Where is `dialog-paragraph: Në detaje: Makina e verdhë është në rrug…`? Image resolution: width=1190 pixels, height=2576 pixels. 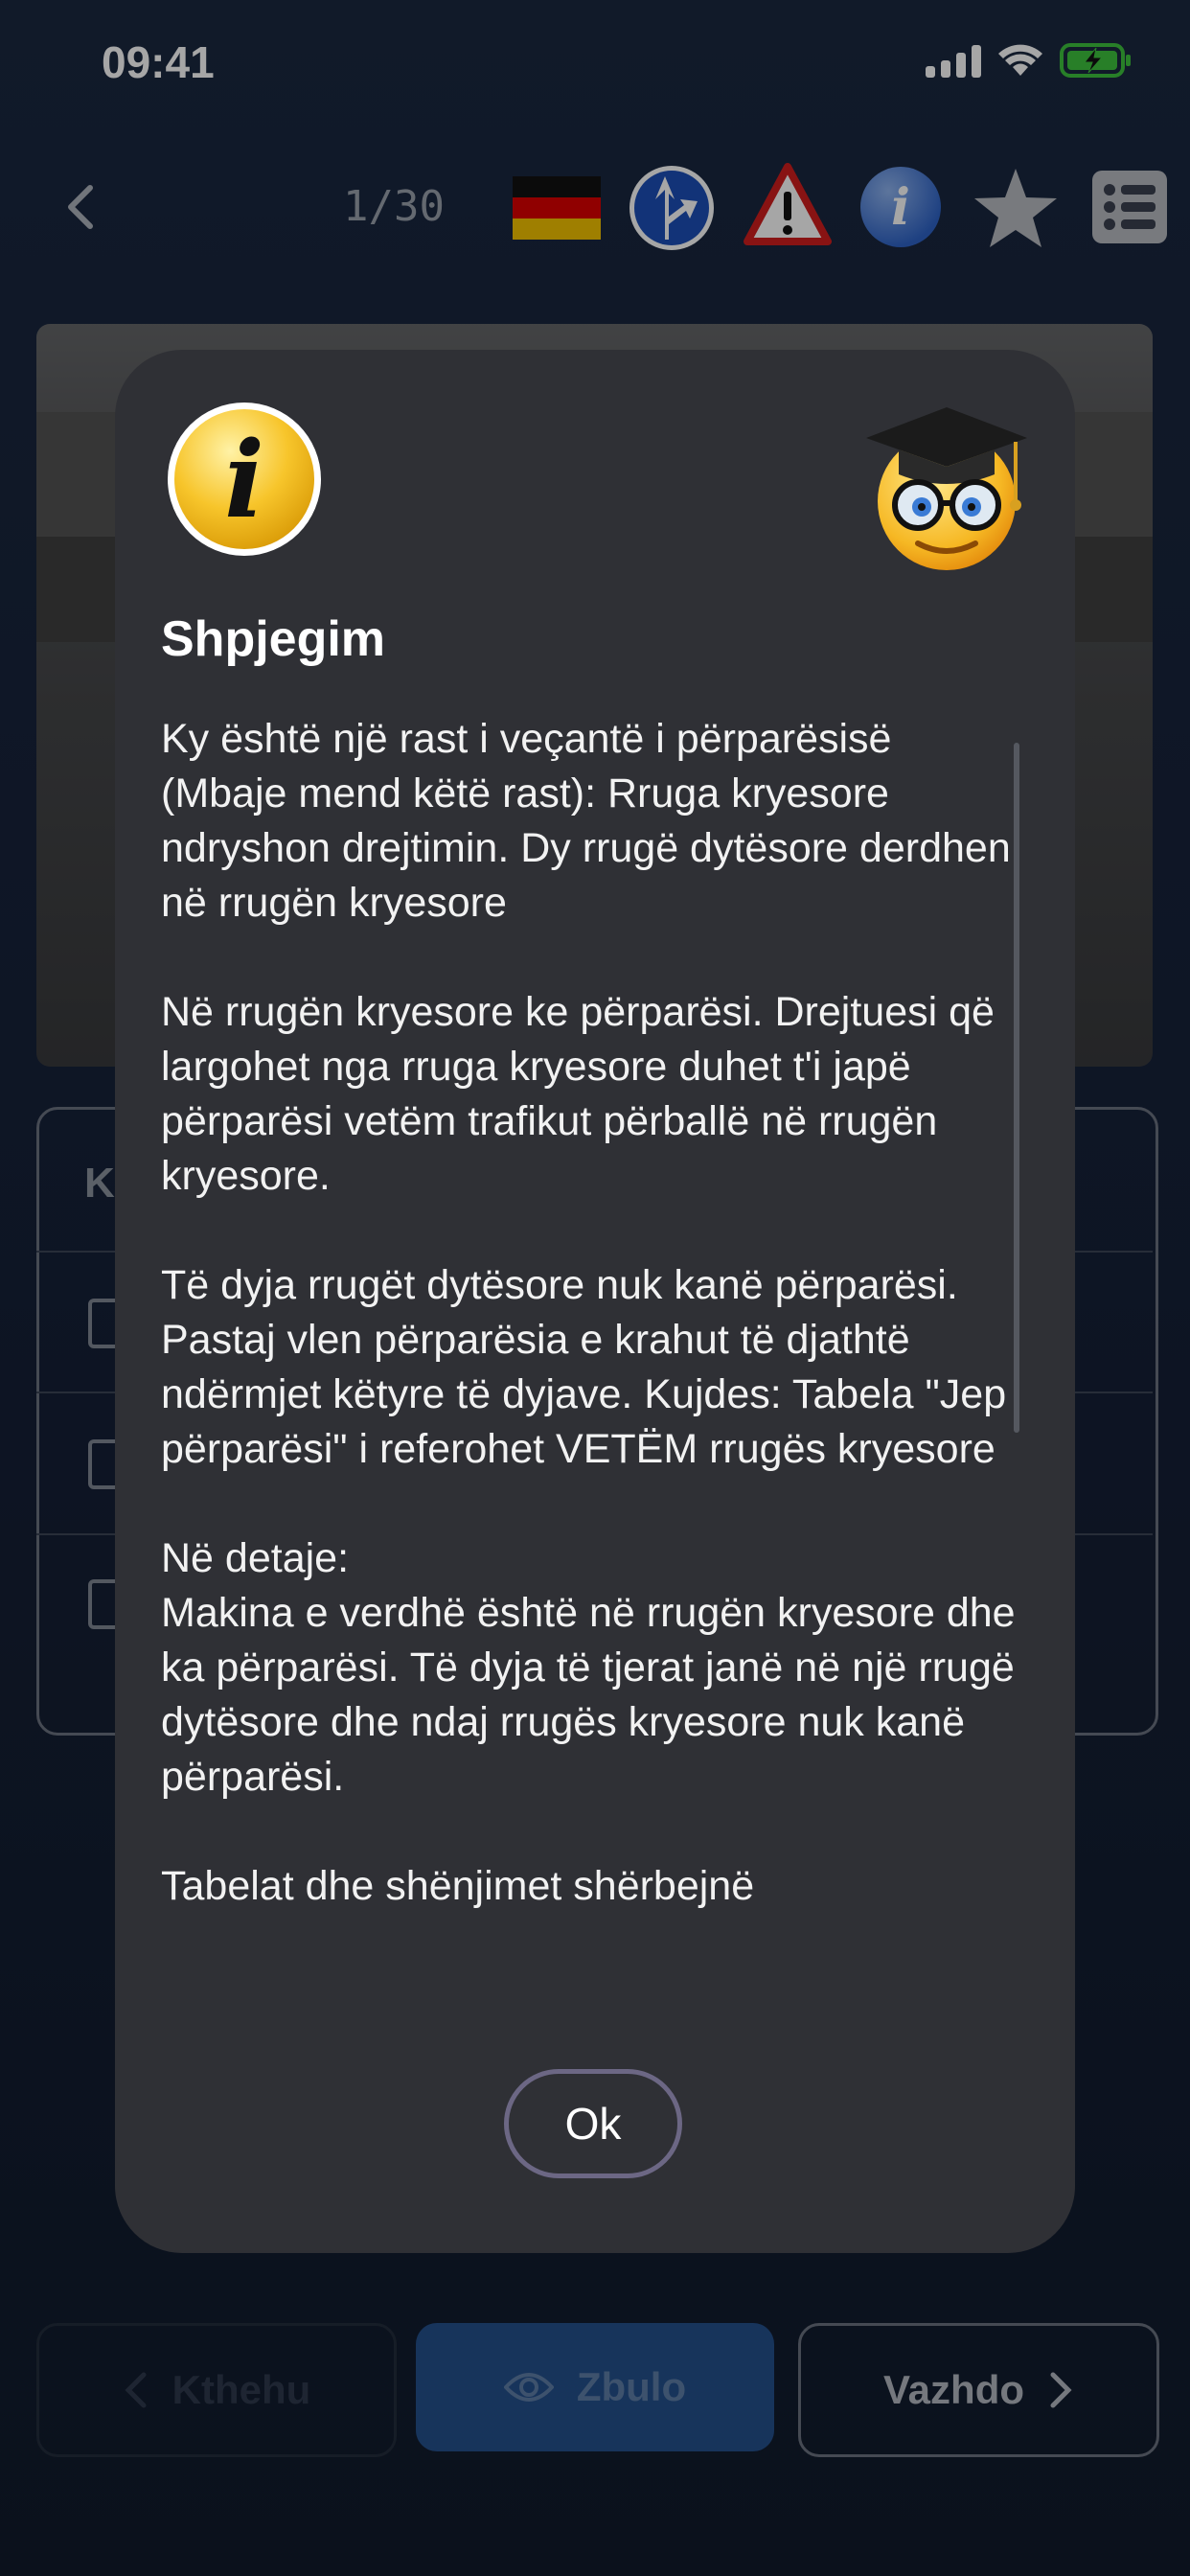 dialog-paragraph: Në detaje: Makina e verdhë është në rrug… is located at coordinates (589, 1667).